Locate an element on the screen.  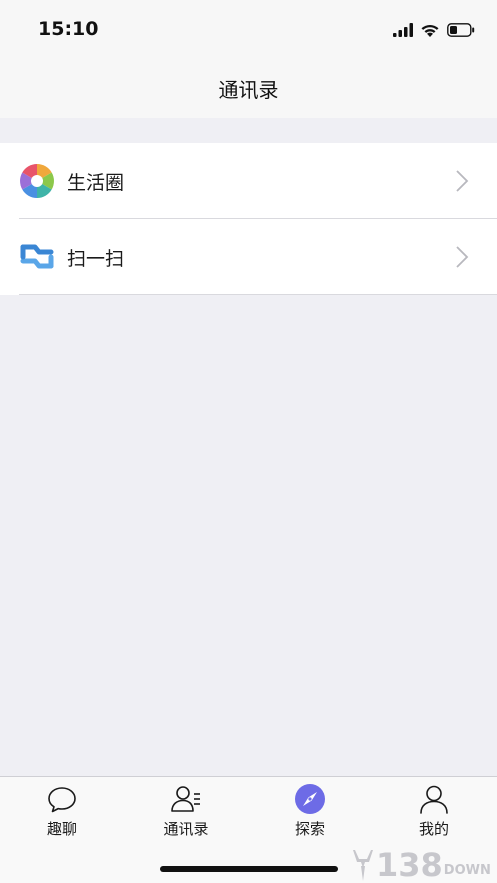
wifi-icon is located at coordinates (430, 30).